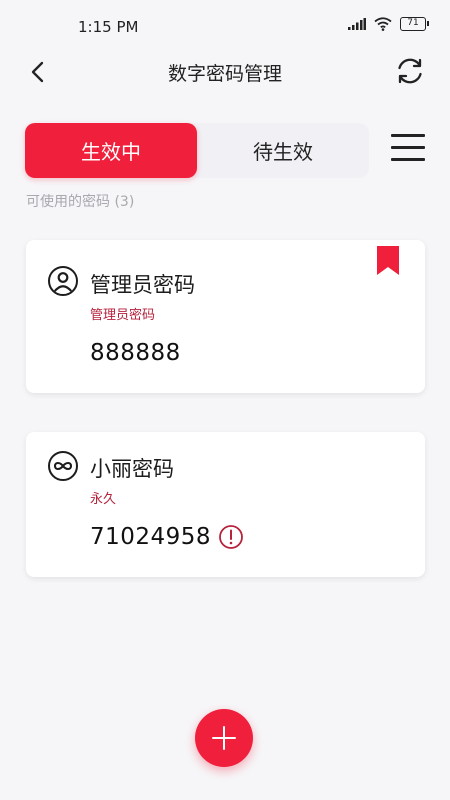 This screenshot has width=450, height=800. I want to click on user-icon, so click(63, 281).